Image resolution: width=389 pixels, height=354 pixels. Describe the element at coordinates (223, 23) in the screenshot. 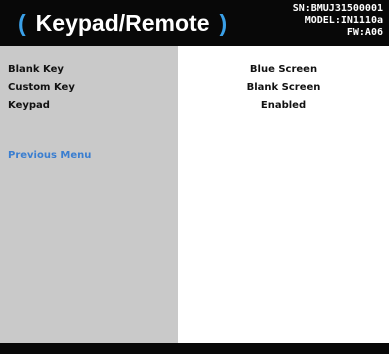

I see `title-paren-right: )` at that location.